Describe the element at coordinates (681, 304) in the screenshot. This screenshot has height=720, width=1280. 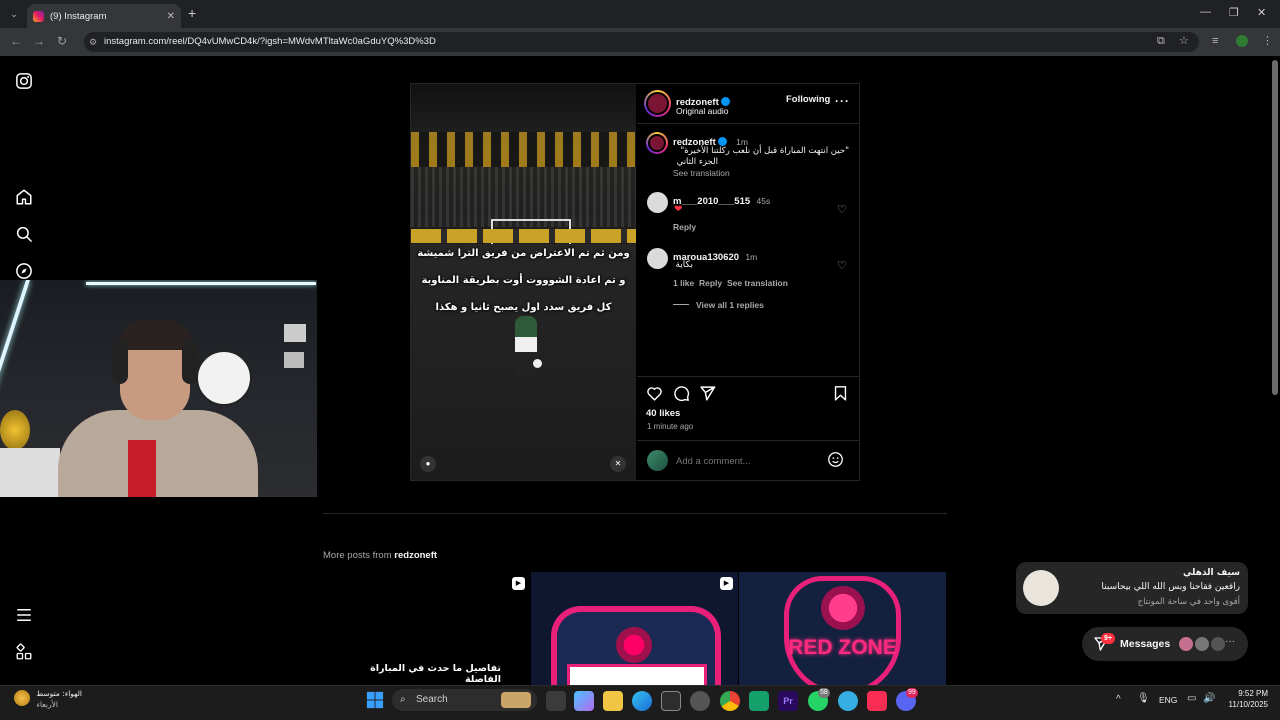
I see `replies-line` at that location.